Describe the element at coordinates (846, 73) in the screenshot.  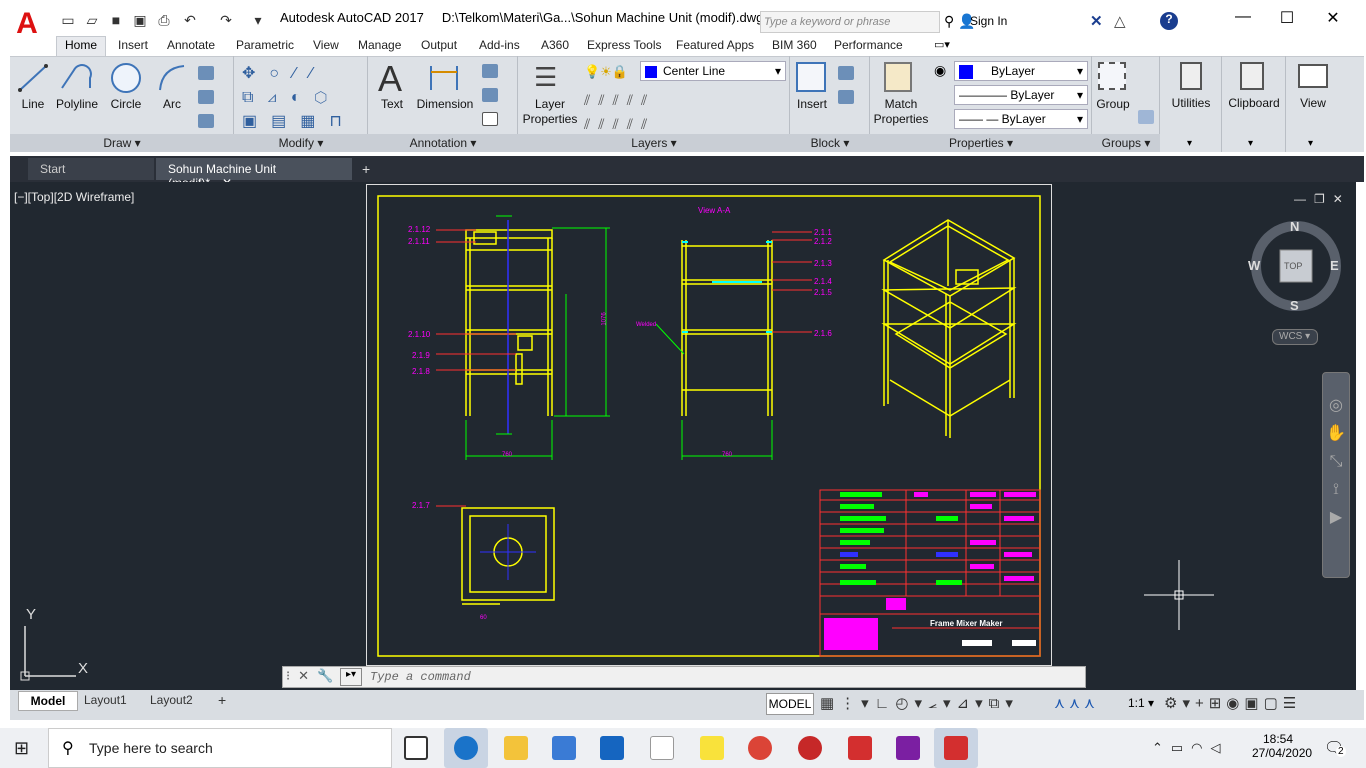
I see `create-block-icon` at that location.